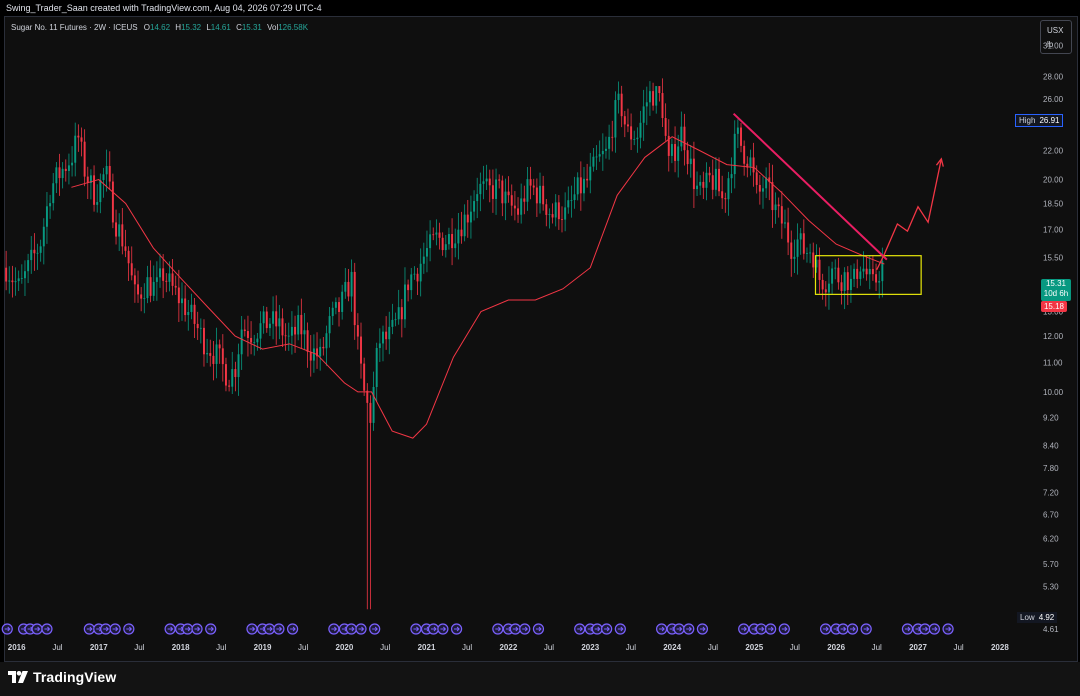 The height and width of the screenshot is (696, 1080). What do you see at coordinates (1053, 99) in the screenshot?
I see `y-tick-label: 26.00` at bounding box center [1053, 99].